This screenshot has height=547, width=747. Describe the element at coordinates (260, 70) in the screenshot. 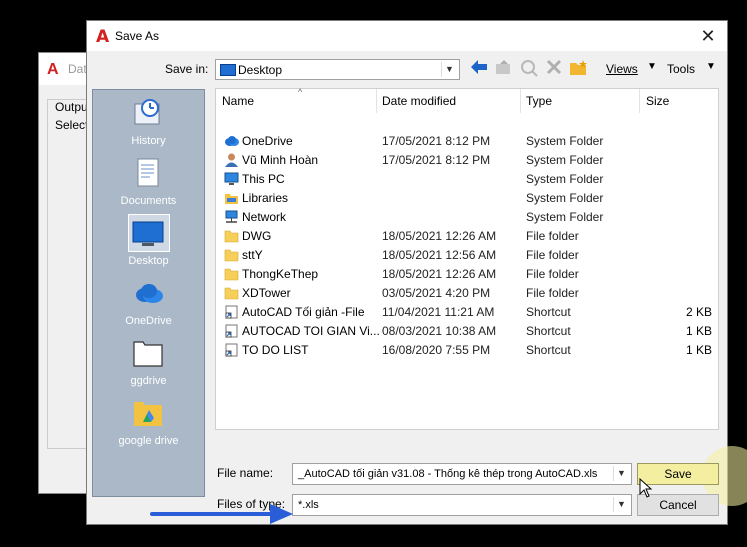

I see `save-in-value: Desktop` at that location.